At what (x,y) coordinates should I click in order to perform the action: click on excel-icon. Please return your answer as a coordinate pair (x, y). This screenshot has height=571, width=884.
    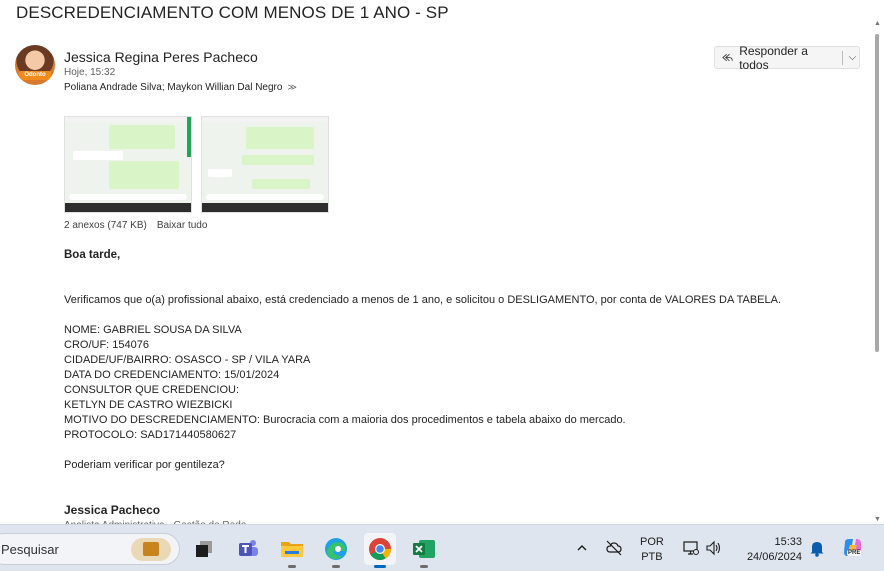
    Looking at the image, I should click on (424, 549).